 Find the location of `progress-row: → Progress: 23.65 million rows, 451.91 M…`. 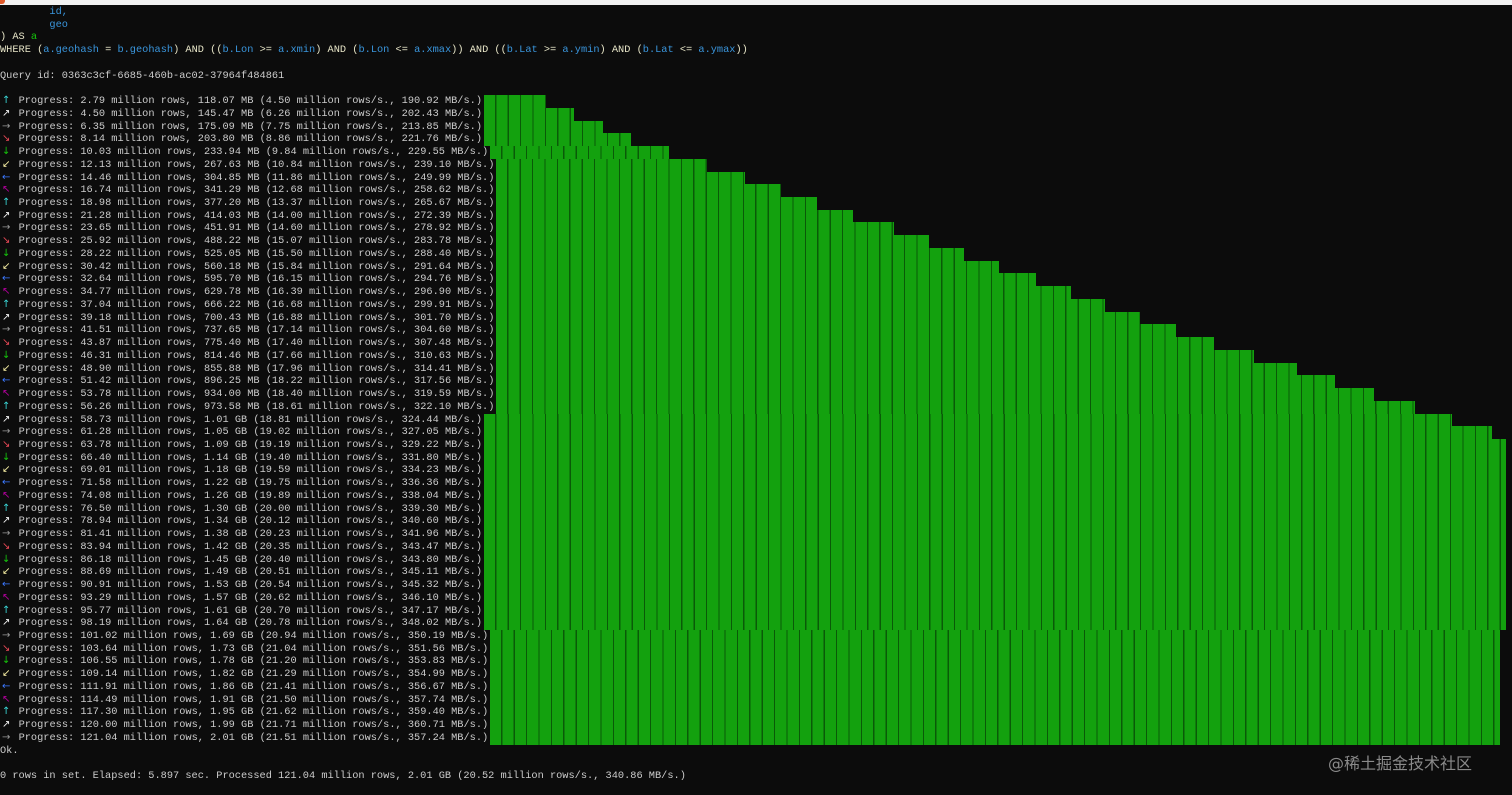

progress-row: → Progress: 23.65 million rows, 451.91 M… is located at coordinates (756, 229).